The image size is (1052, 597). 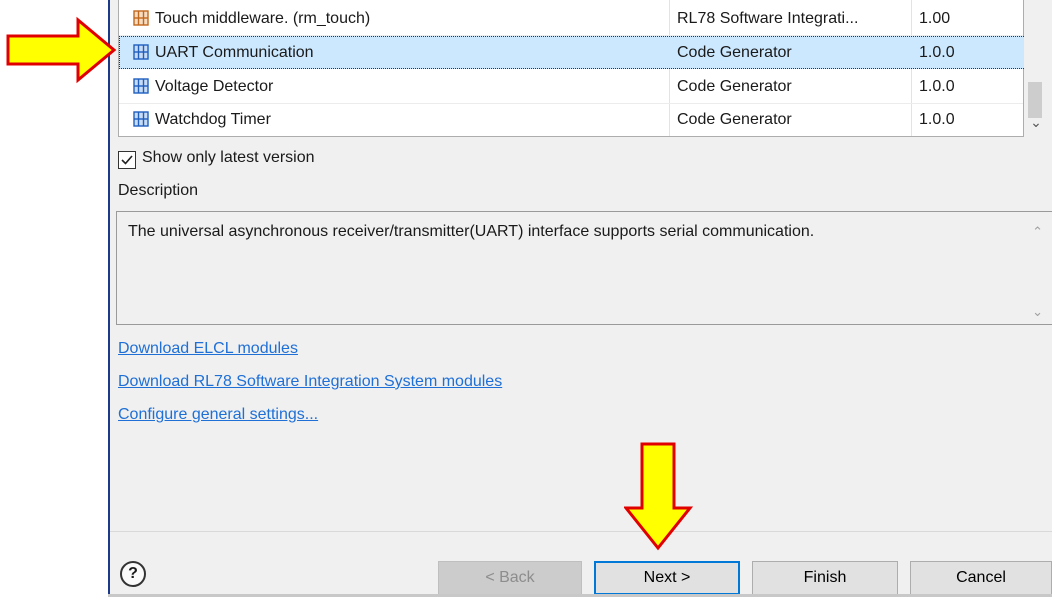 What do you see at coordinates (213, 119) in the screenshot?
I see `module-name: Watchdog Timer` at bounding box center [213, 119].